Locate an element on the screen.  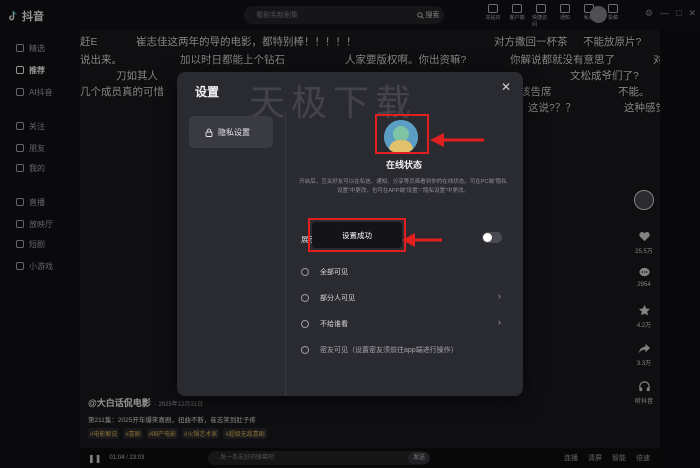
option-label: 不给谁看 is located at coordinates (334, 324).